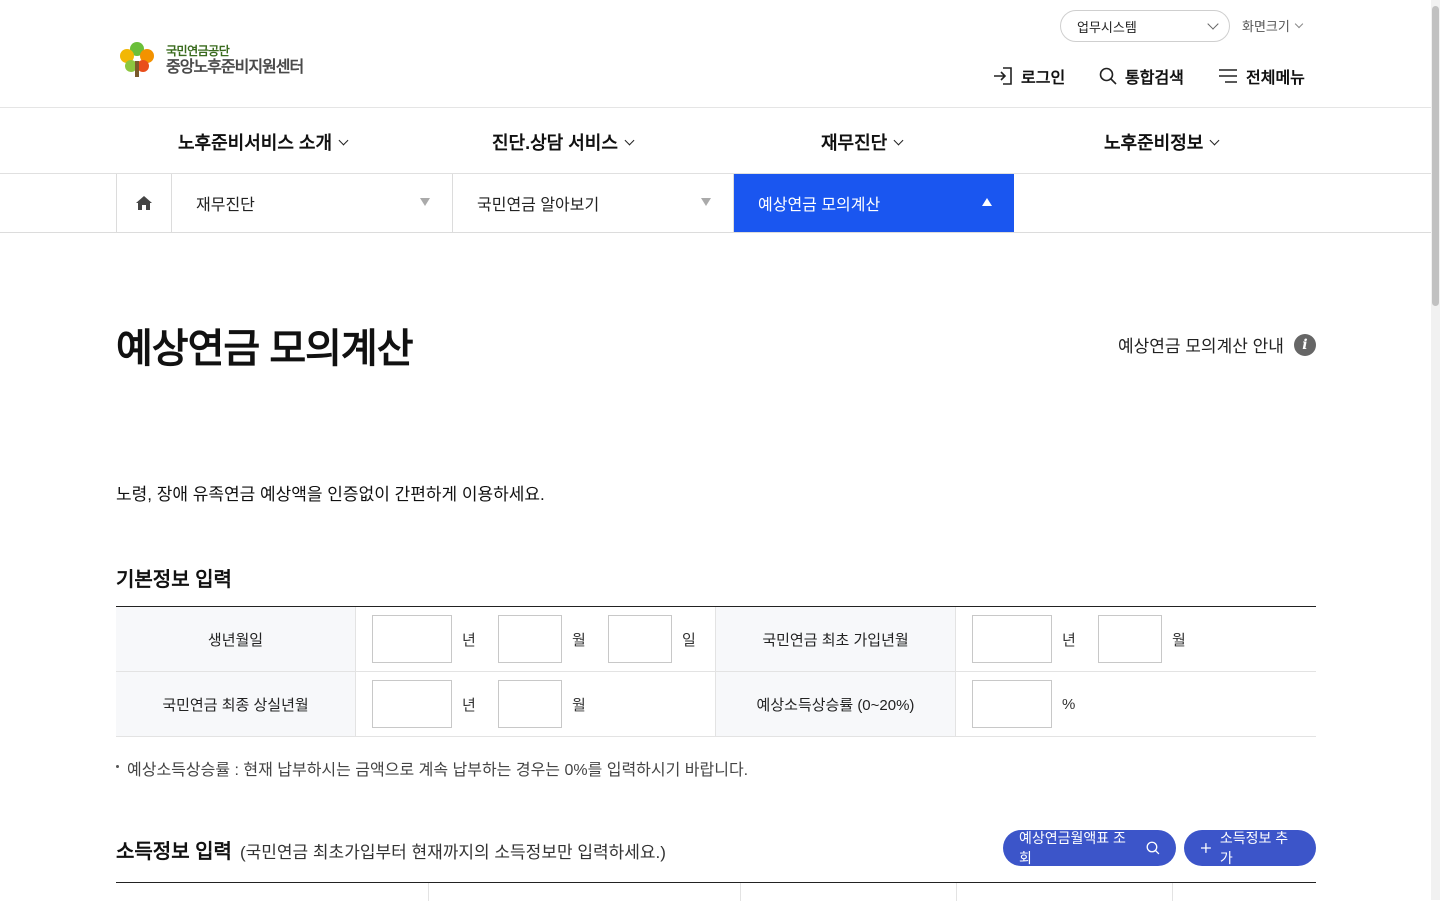  What do you see at coordinates (1154, 78) in the screenshot?
I see `search-label: 통합검색` at bounding box center [1154, 78].